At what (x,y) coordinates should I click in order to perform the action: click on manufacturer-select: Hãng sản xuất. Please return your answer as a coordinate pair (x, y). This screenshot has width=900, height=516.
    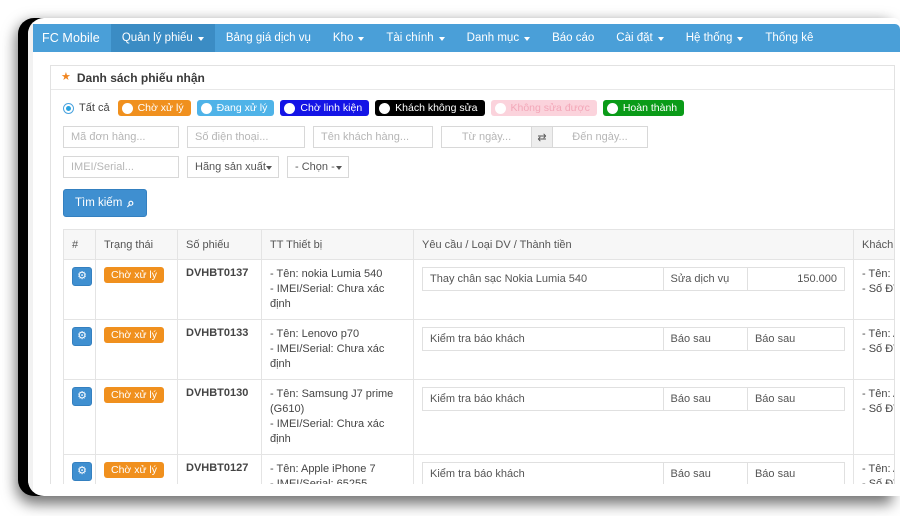
    Looking at the image, I should click on (233, 167).